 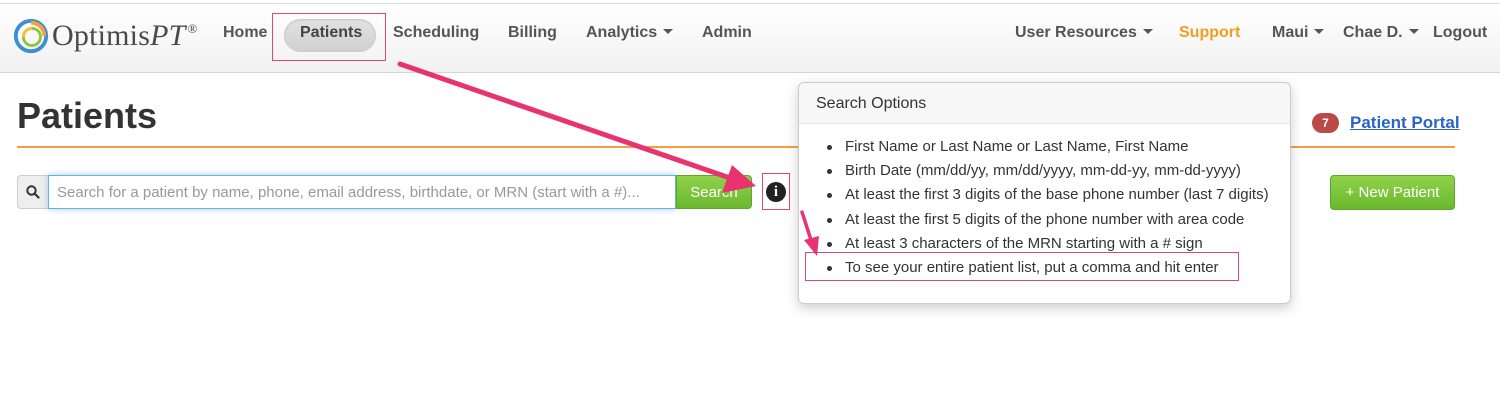 What do you see at coordinates (1373, 32) in the screenshot?
I see `nav-user-label: Chae D.` at bounding box center [1373, 32].